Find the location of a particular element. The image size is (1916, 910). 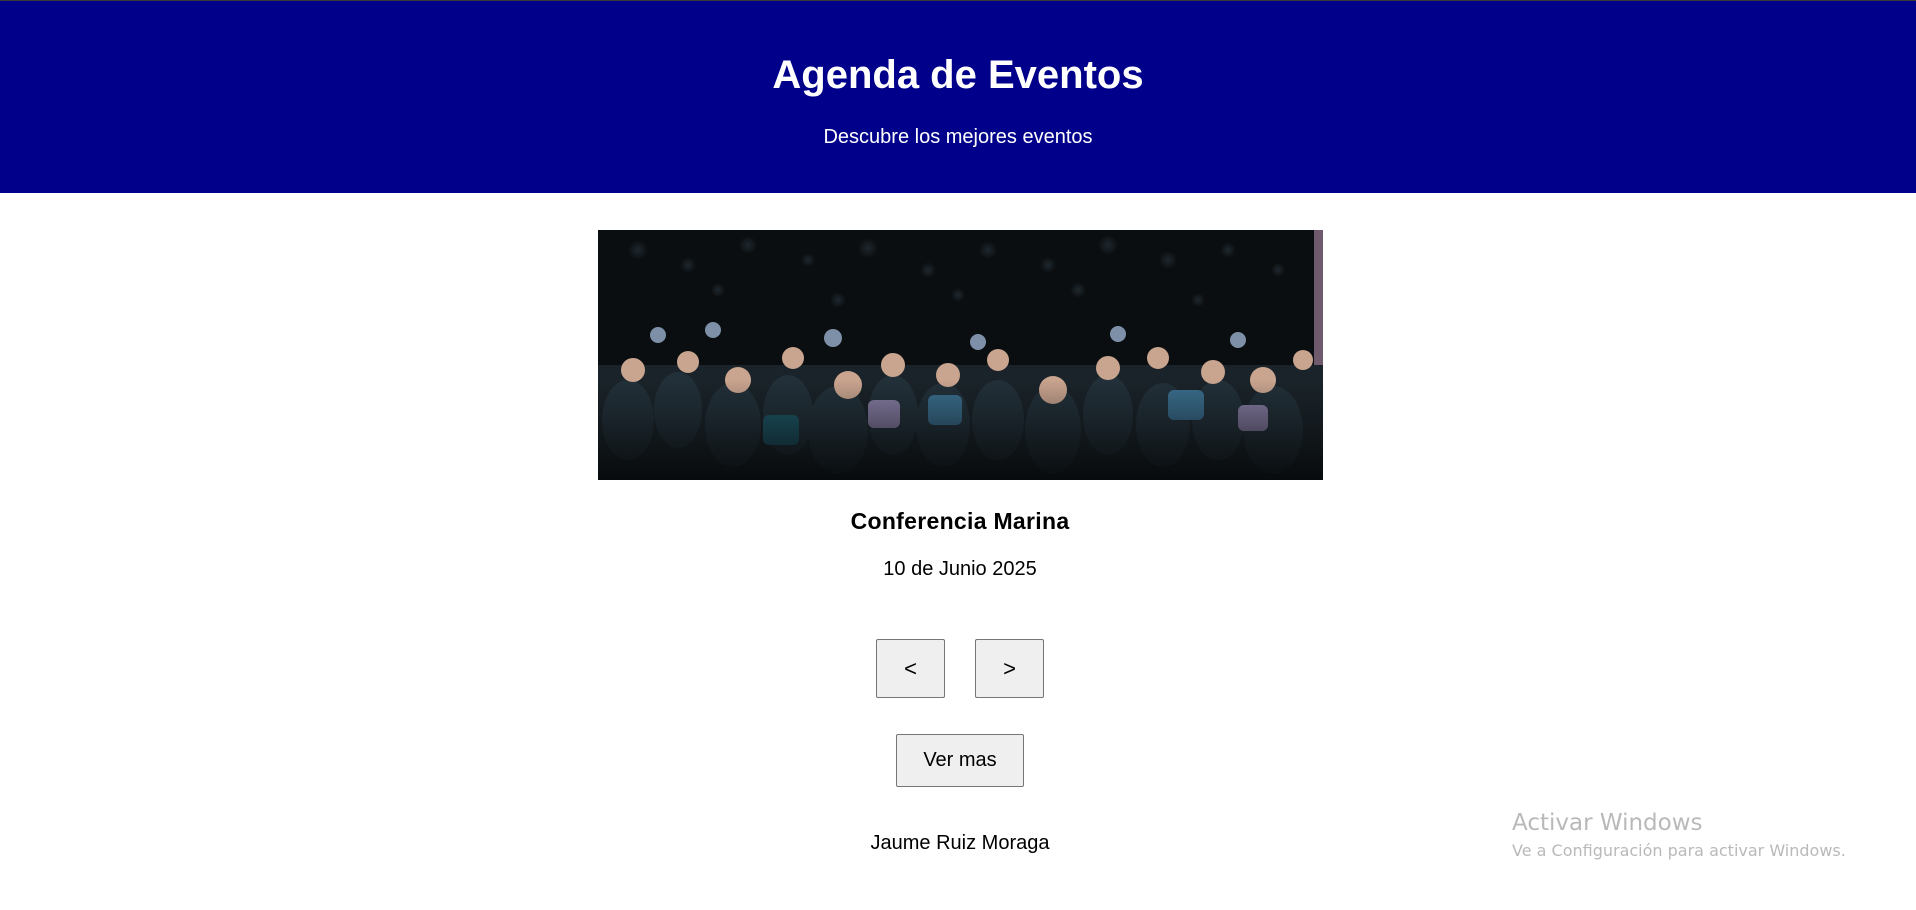

audience-photo is located at coordinates (960, 355).